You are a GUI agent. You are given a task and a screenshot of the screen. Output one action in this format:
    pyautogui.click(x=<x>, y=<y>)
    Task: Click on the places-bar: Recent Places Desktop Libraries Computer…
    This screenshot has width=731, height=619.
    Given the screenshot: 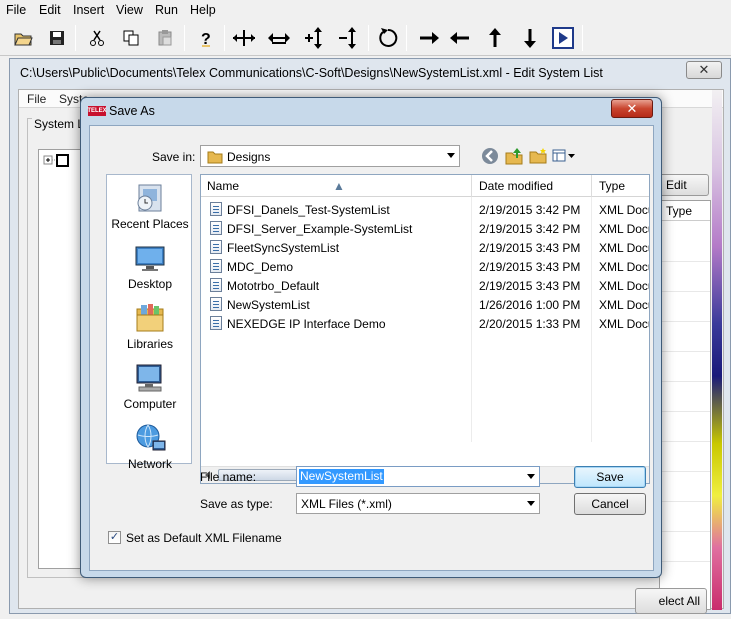 What is the action you would take?
    pyautogui.click(x=149, y=322)
    